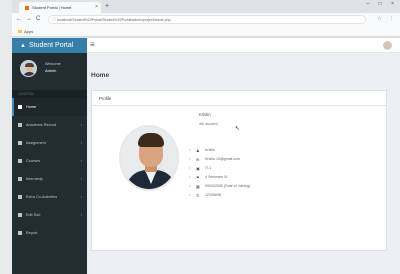  What do you see at coordinates (32, 233) in the screenshot?
I see `sidebar-item-label: Report` at bounding box center [32, 233].